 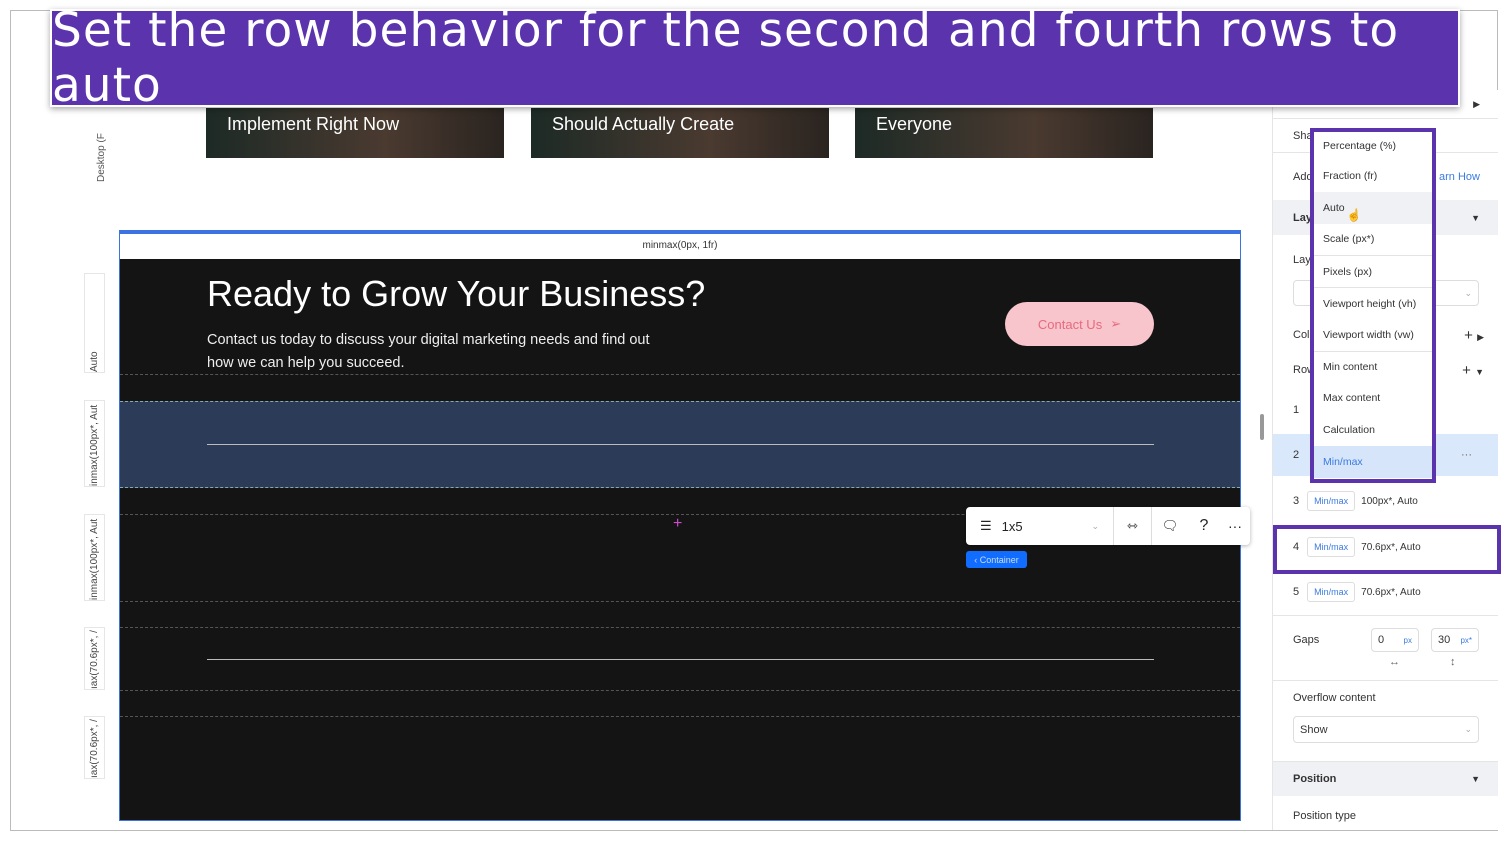 I want to click on card-title: Should Actually Create, so click(x=643, y=124).